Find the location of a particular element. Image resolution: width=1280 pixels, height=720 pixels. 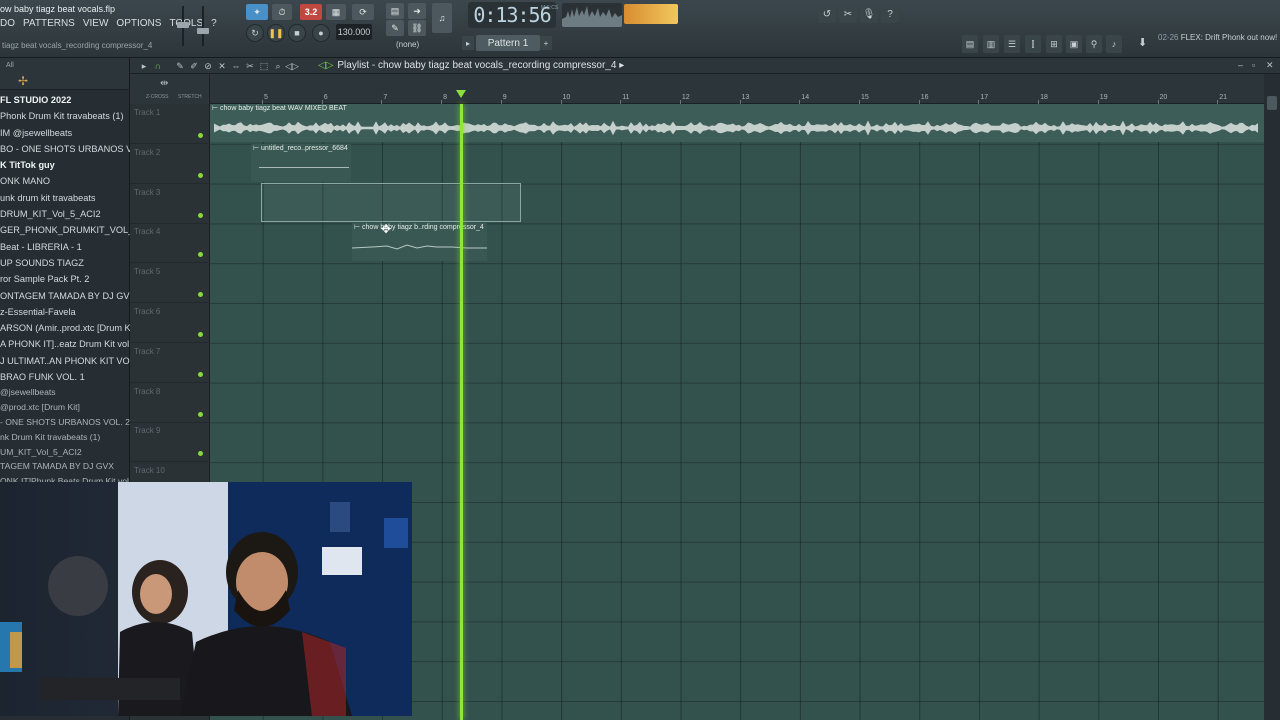

browser-item: z-Essential-Favela is located at coordinates (65, 312).